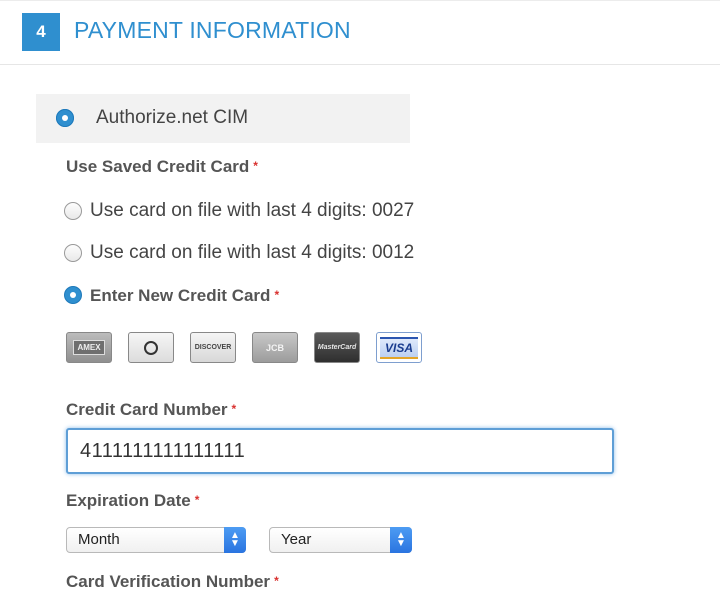 This screenshot has height=592, width=720. Describe the element at coordinates (360, 32) in the screenshot. I see `section-header: 4 PAYMENT INFORMATION` at that location.